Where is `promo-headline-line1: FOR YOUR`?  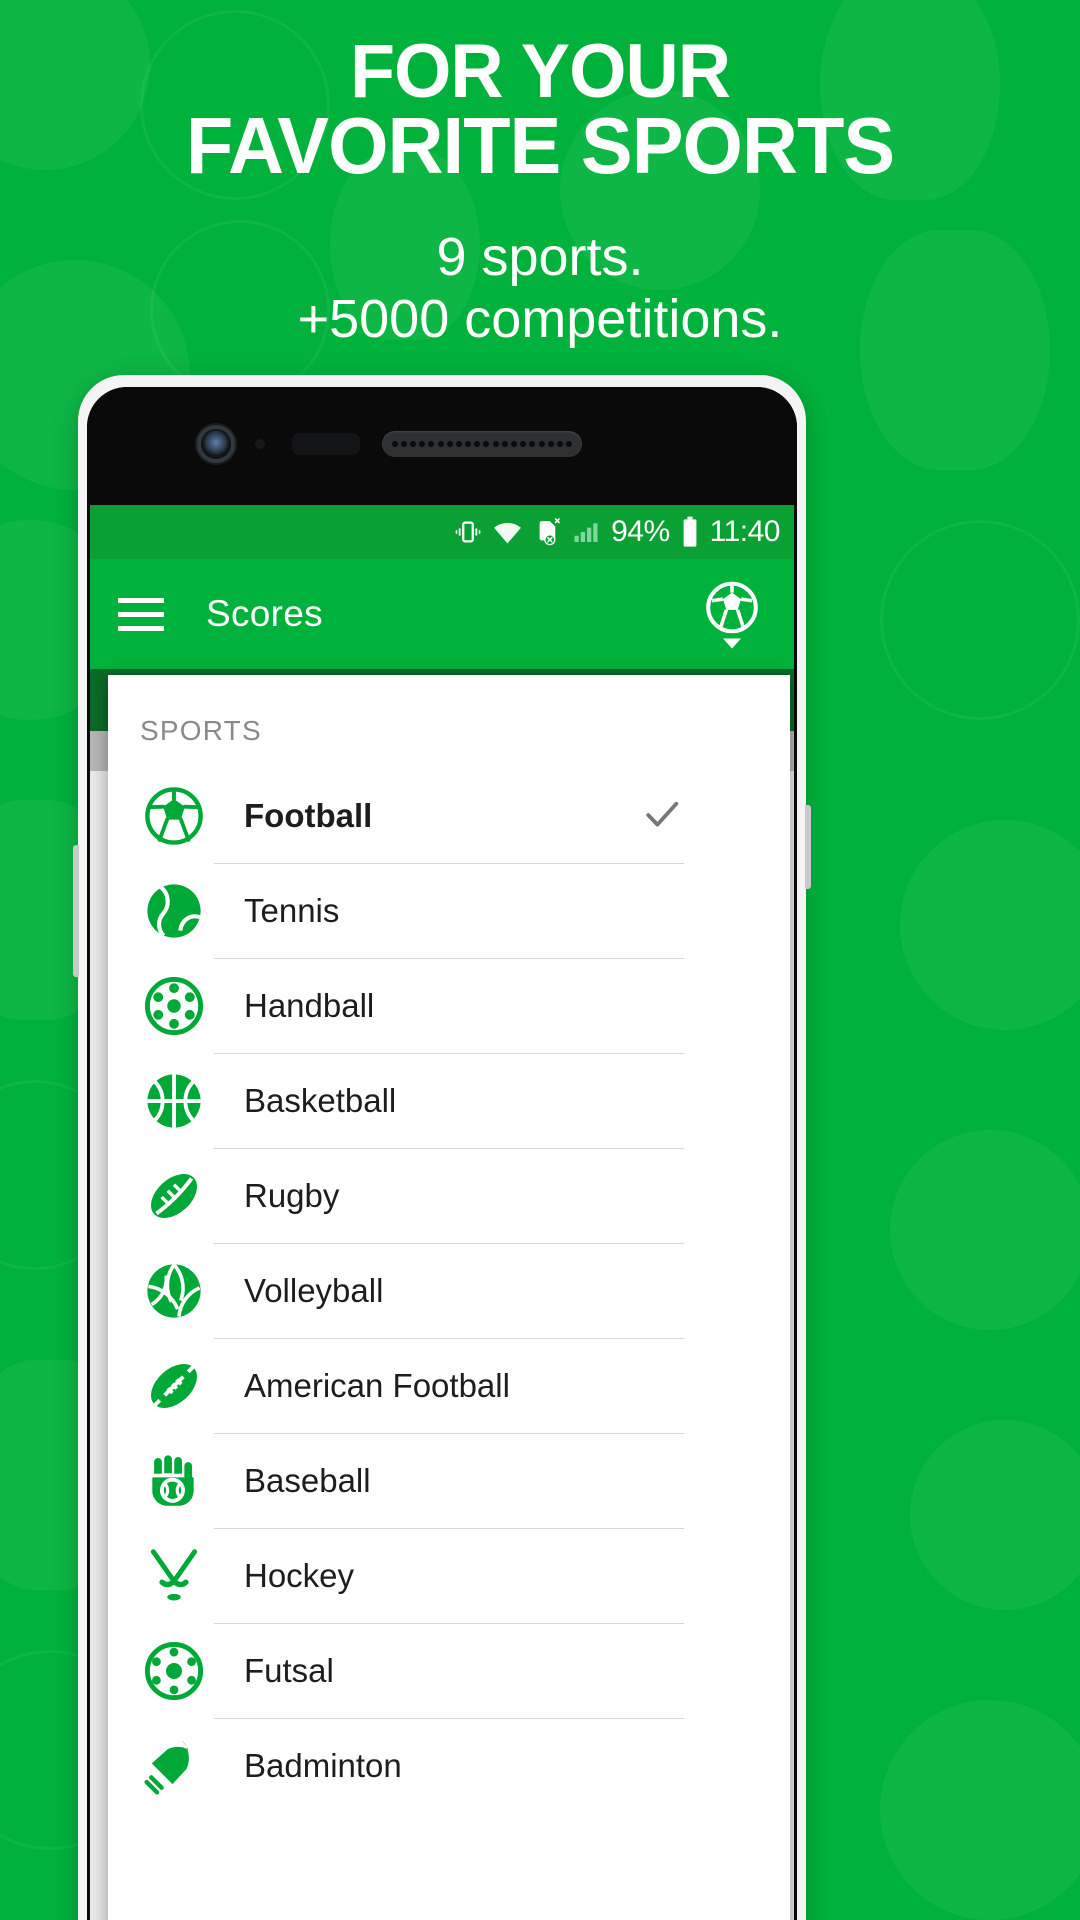 promo-headline-line1: FOR YOUR is located at coordinates (540, 71).